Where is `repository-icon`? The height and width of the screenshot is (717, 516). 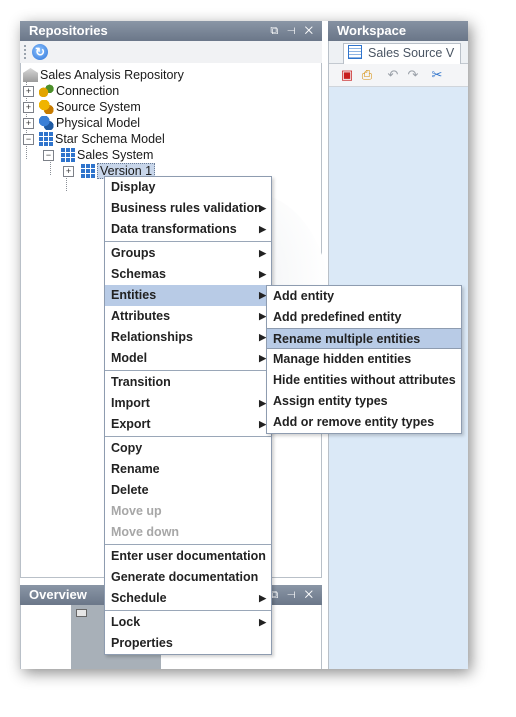
repository-icon is located at coordinates (30, 75).